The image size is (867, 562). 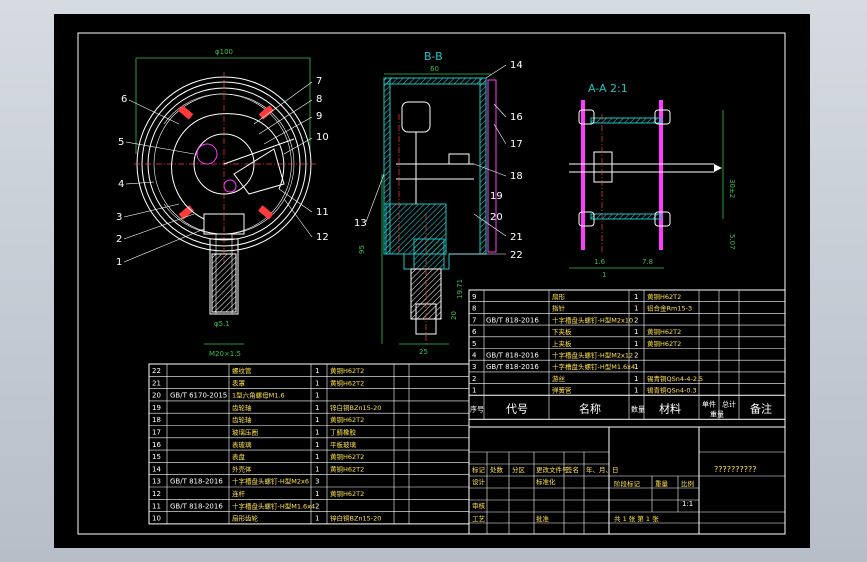 What do you see at coordinates (638, 408) in the screenshot?
I see `bom-header-qty: 数量` at bounding box center [638, 408].